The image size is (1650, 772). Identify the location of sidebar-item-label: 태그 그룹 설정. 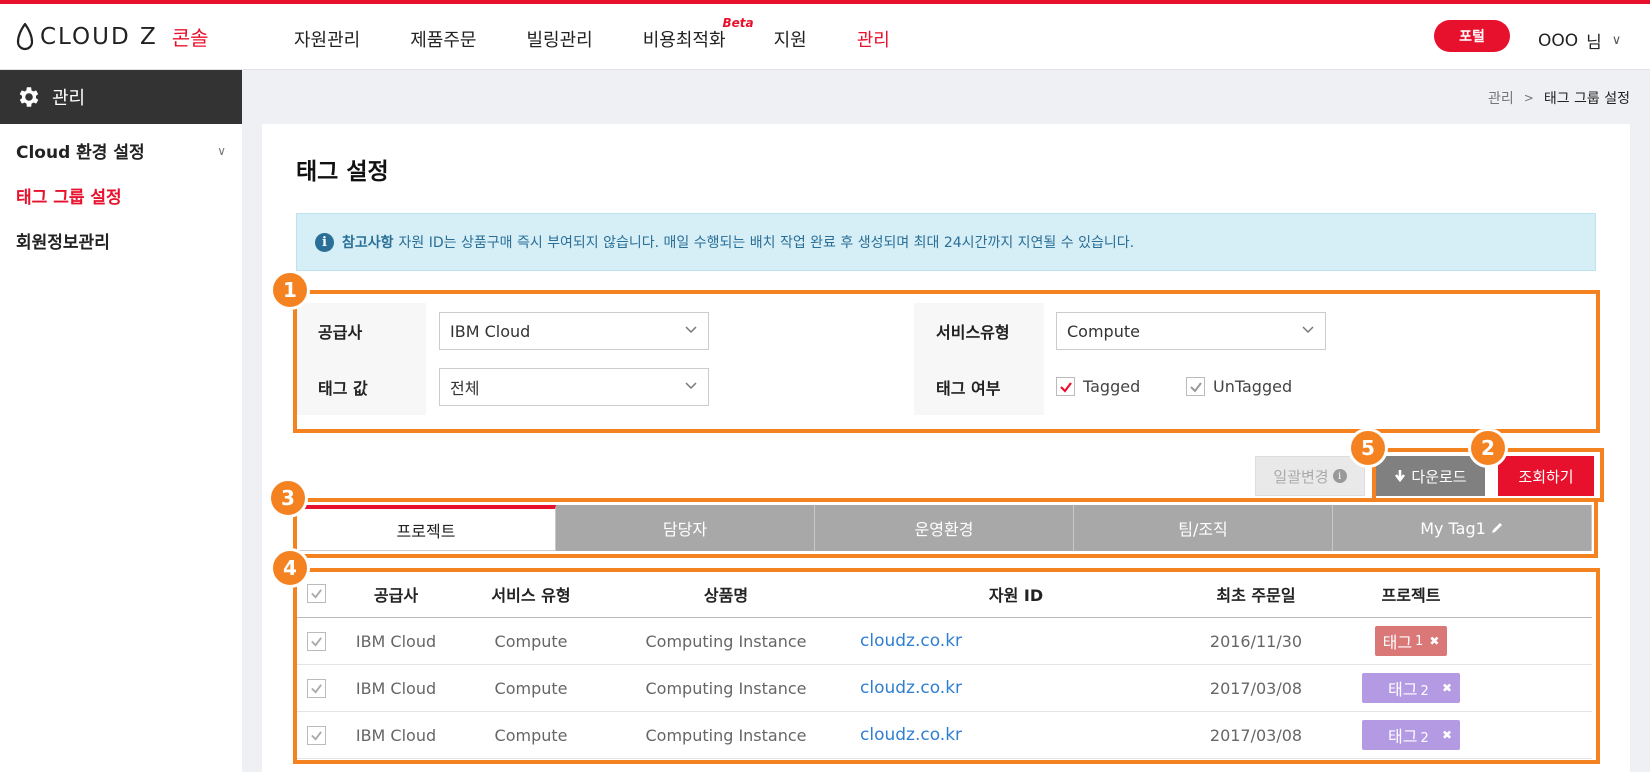
(69, 198).